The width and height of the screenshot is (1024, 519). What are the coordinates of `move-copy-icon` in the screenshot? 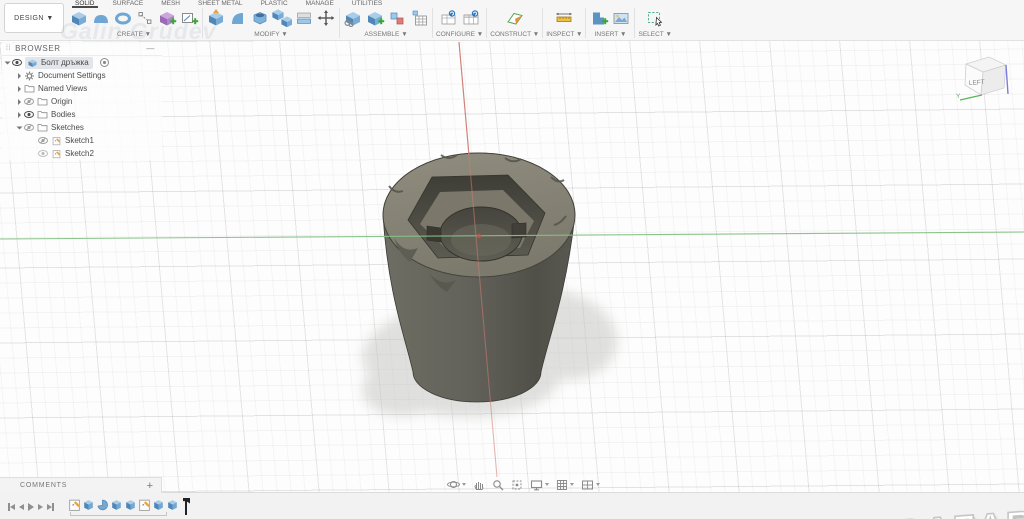 It's located at (326, 18).